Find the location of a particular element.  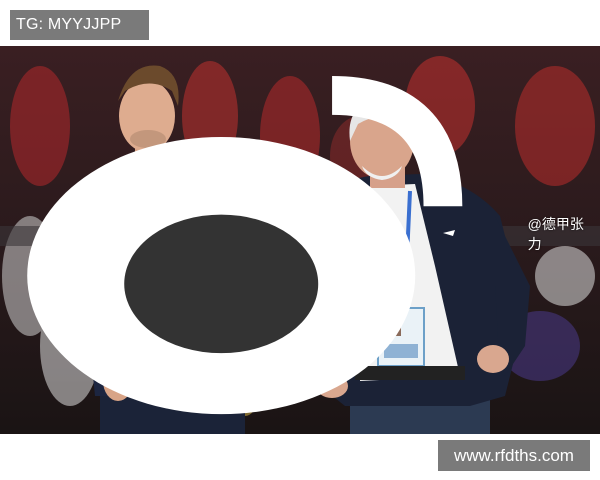

url-badge: www.rfdths.com is located at coordinates (514, 455).